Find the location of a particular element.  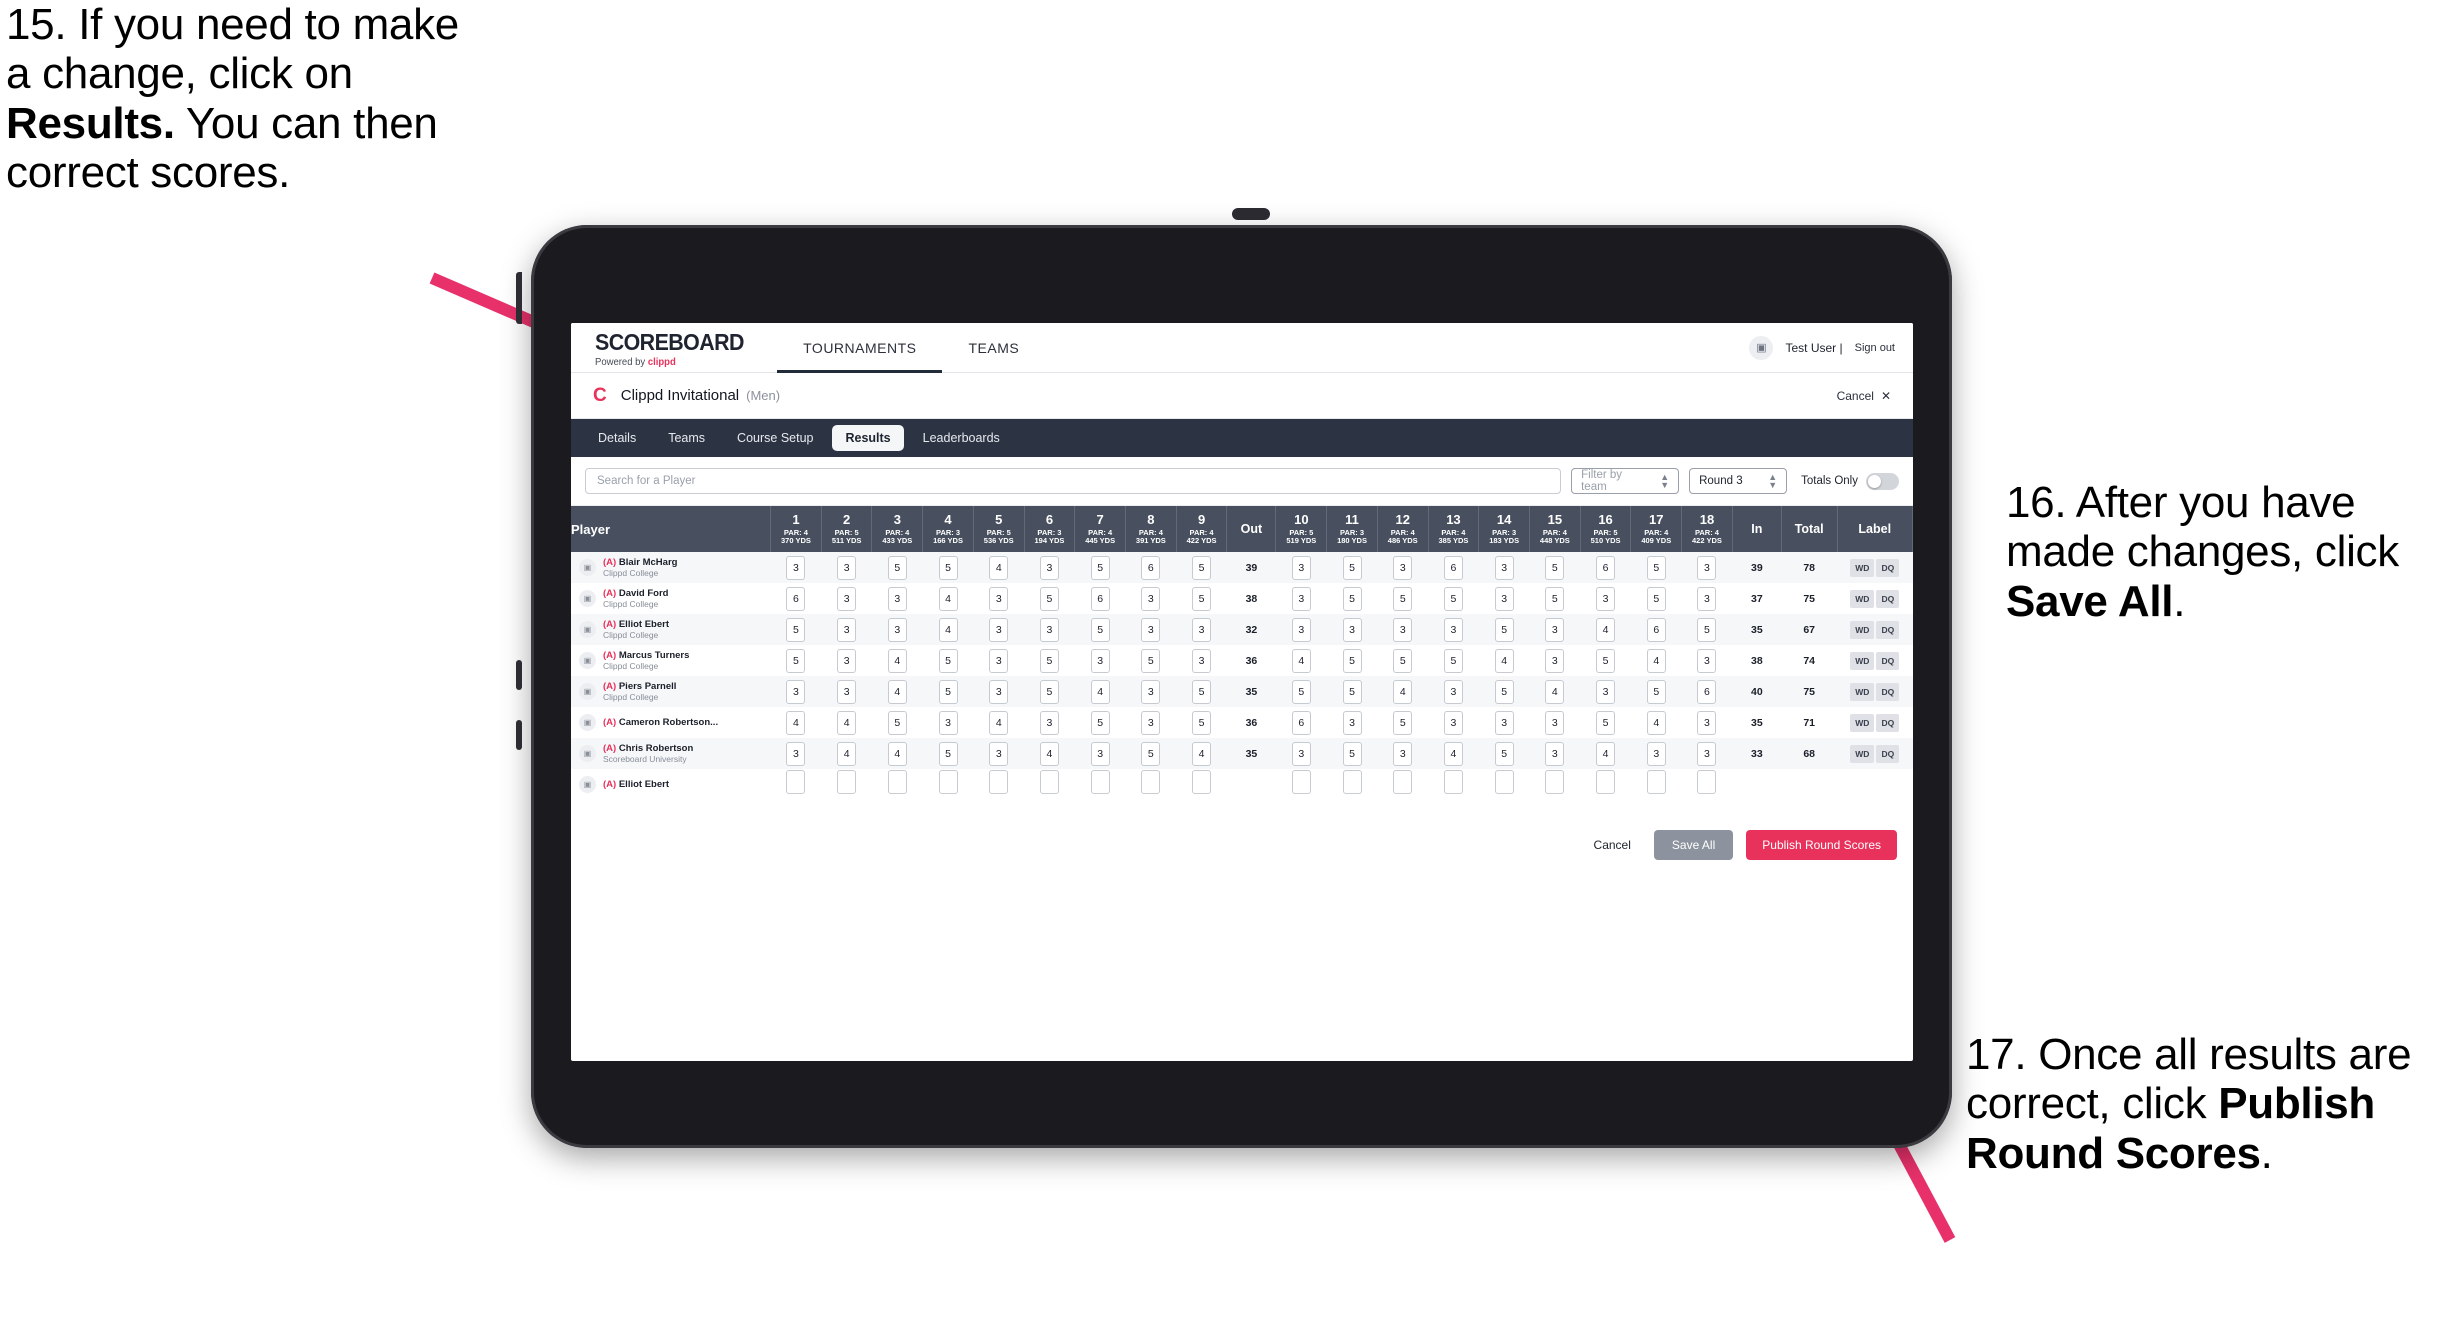

score-cell-hole-9: 4 is located at coordinates (1201, 753).